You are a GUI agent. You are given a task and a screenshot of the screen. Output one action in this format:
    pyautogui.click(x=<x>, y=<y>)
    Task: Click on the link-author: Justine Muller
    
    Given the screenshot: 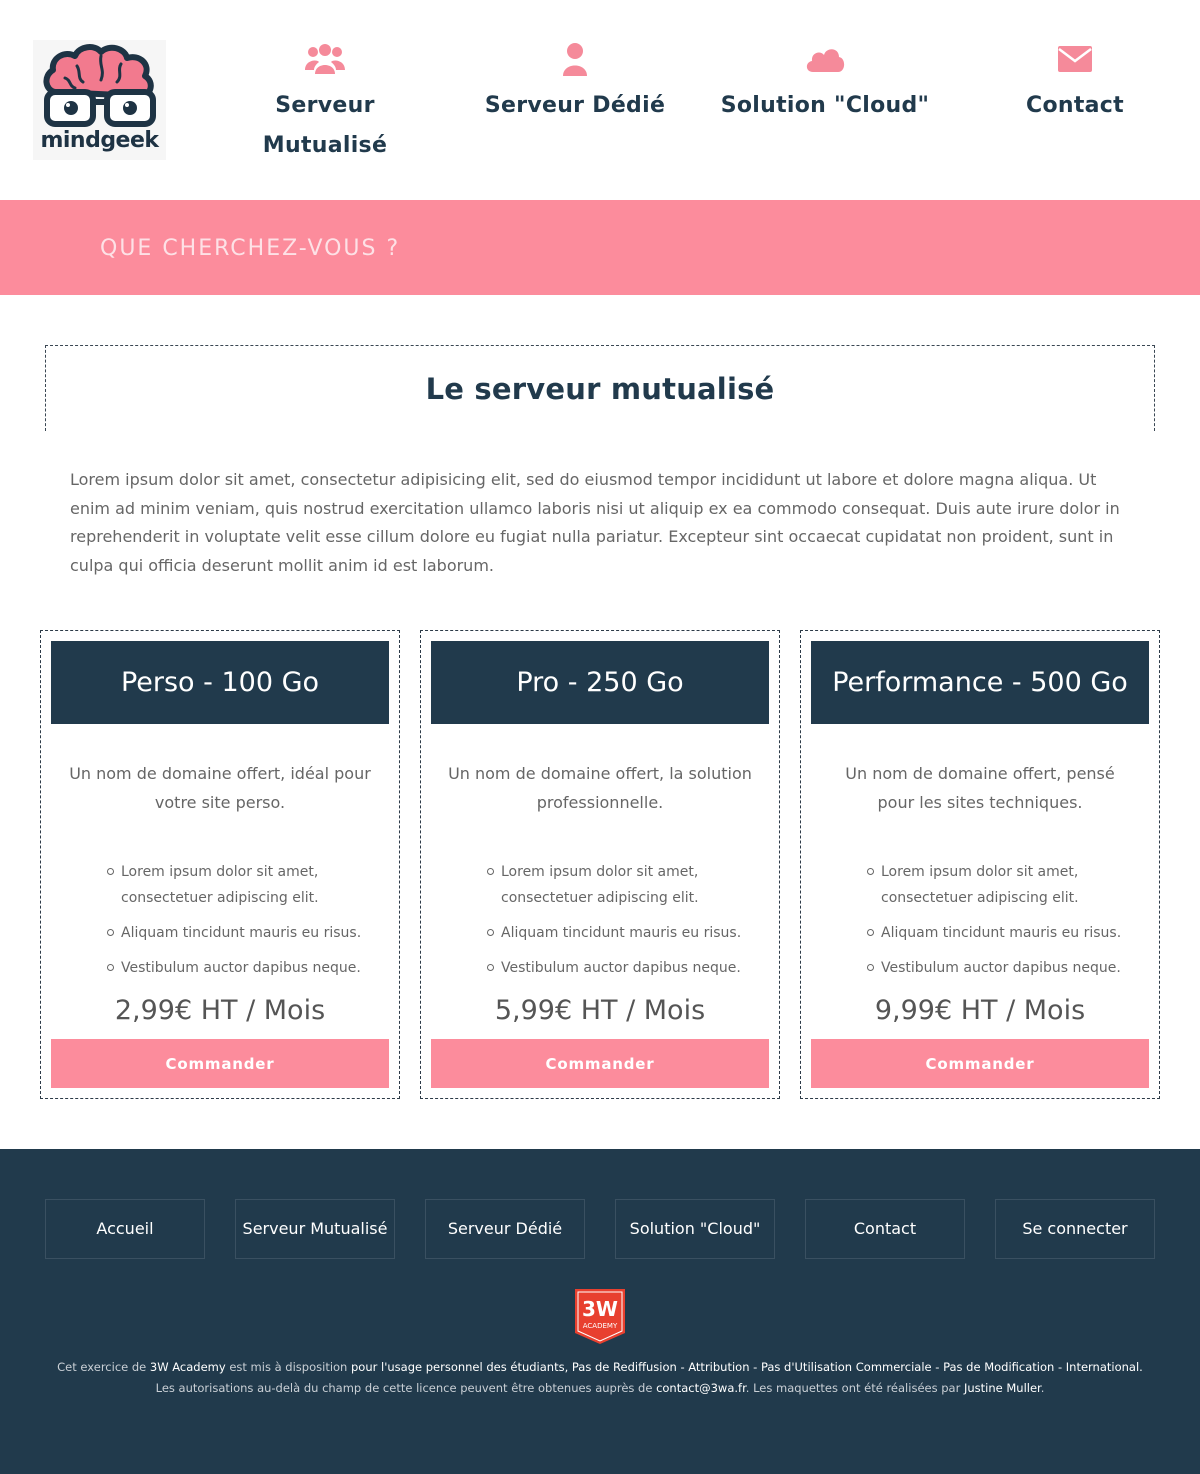 What is the action you would take?
    pyautogui.click(x=1002, y=1388)
    